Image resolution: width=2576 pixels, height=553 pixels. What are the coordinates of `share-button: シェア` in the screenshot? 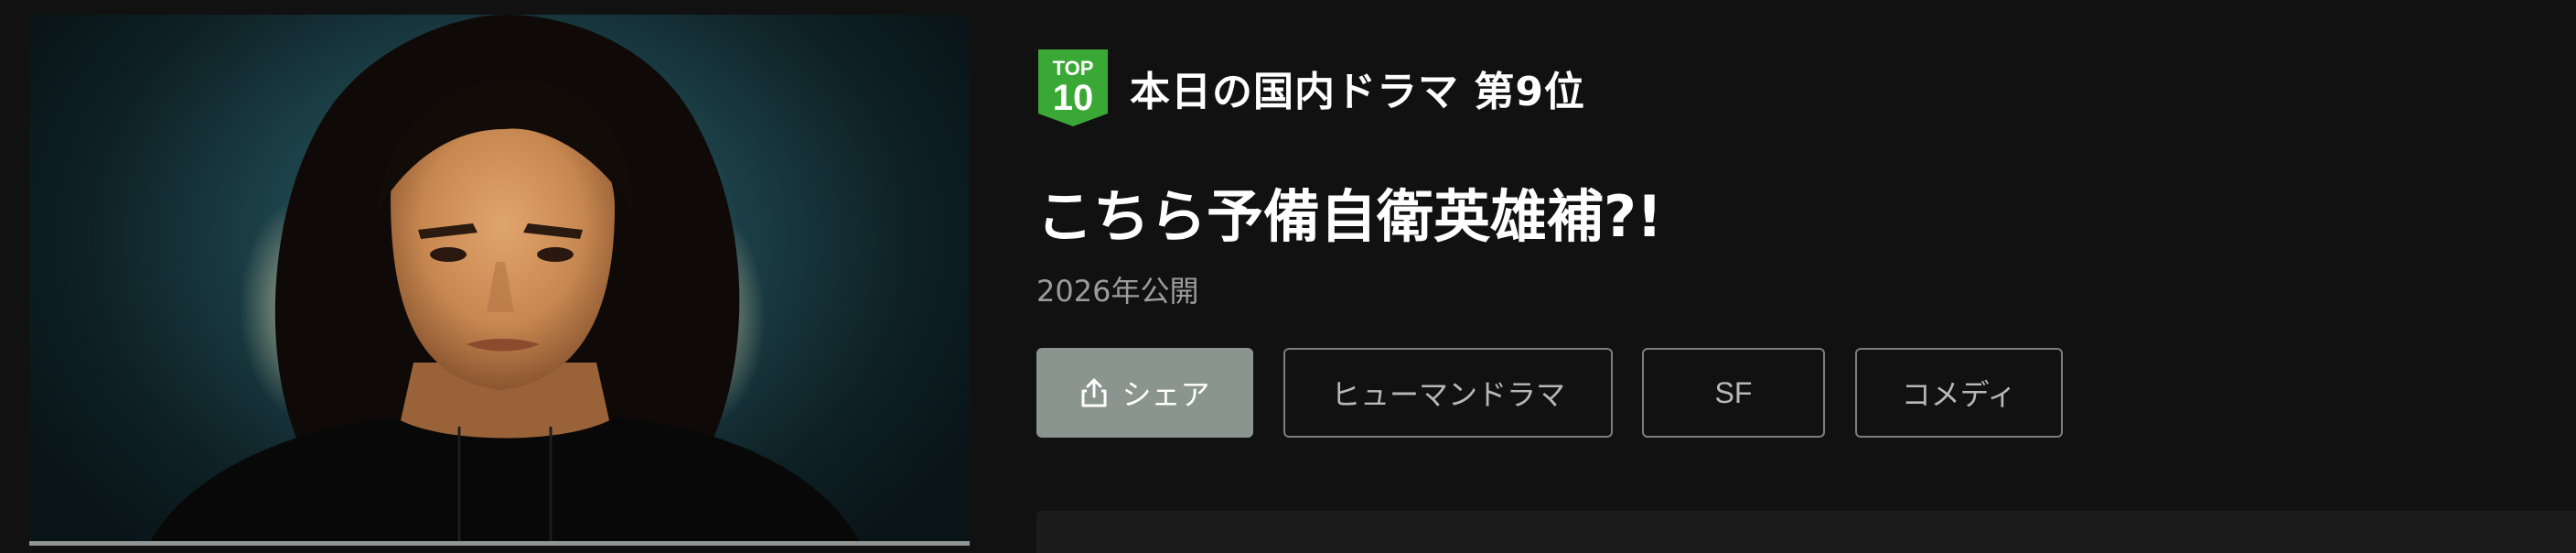 It's located at (1144, 393).